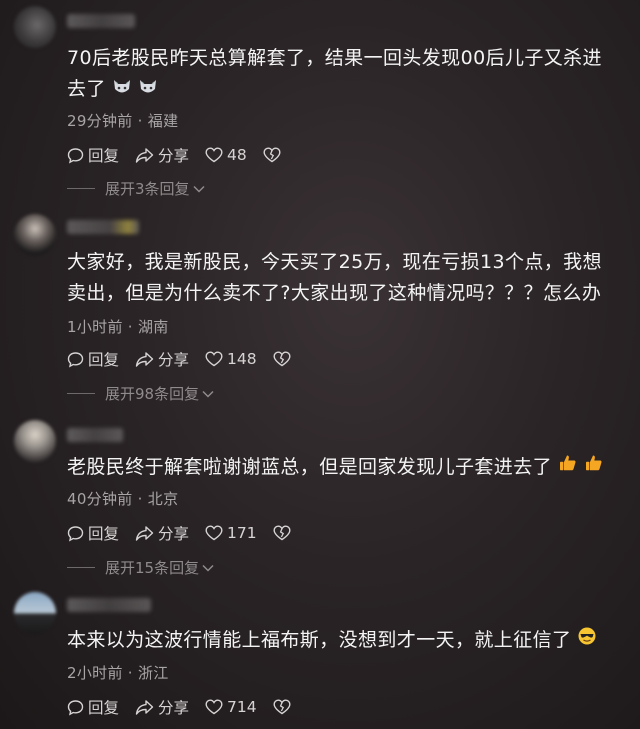 The width and height of the screenshot is (640, 729). I want to click on like-count: 171, so click(242, 533).